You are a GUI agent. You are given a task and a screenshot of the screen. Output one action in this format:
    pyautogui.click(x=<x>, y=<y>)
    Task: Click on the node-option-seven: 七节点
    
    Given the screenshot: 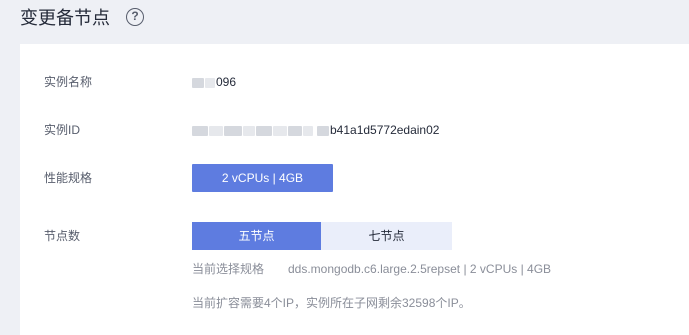 What is the action you would take?
    pyautogui.click(x=386, y=236)
    